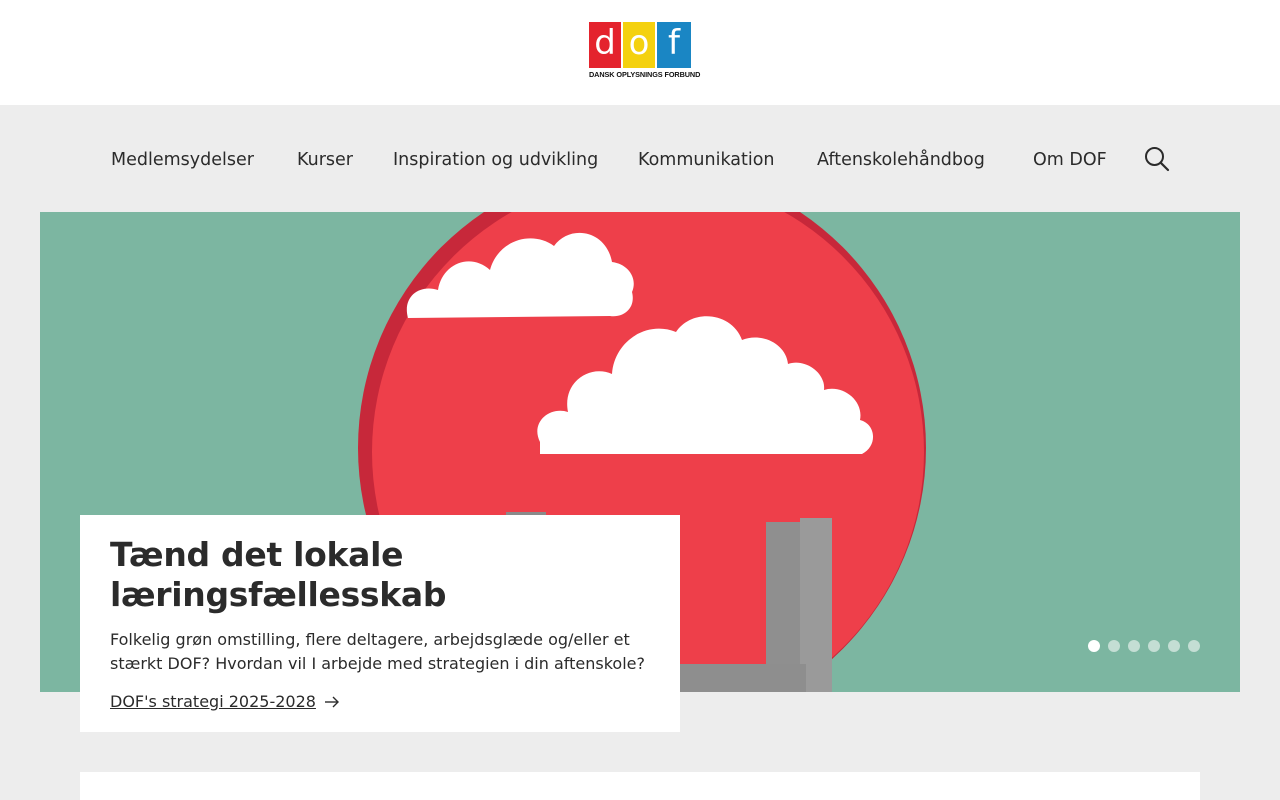  What do you see at coordinates (1144, 646) in the screenshot?
I see `carousel-dots` at bounding box center [1144, 646].